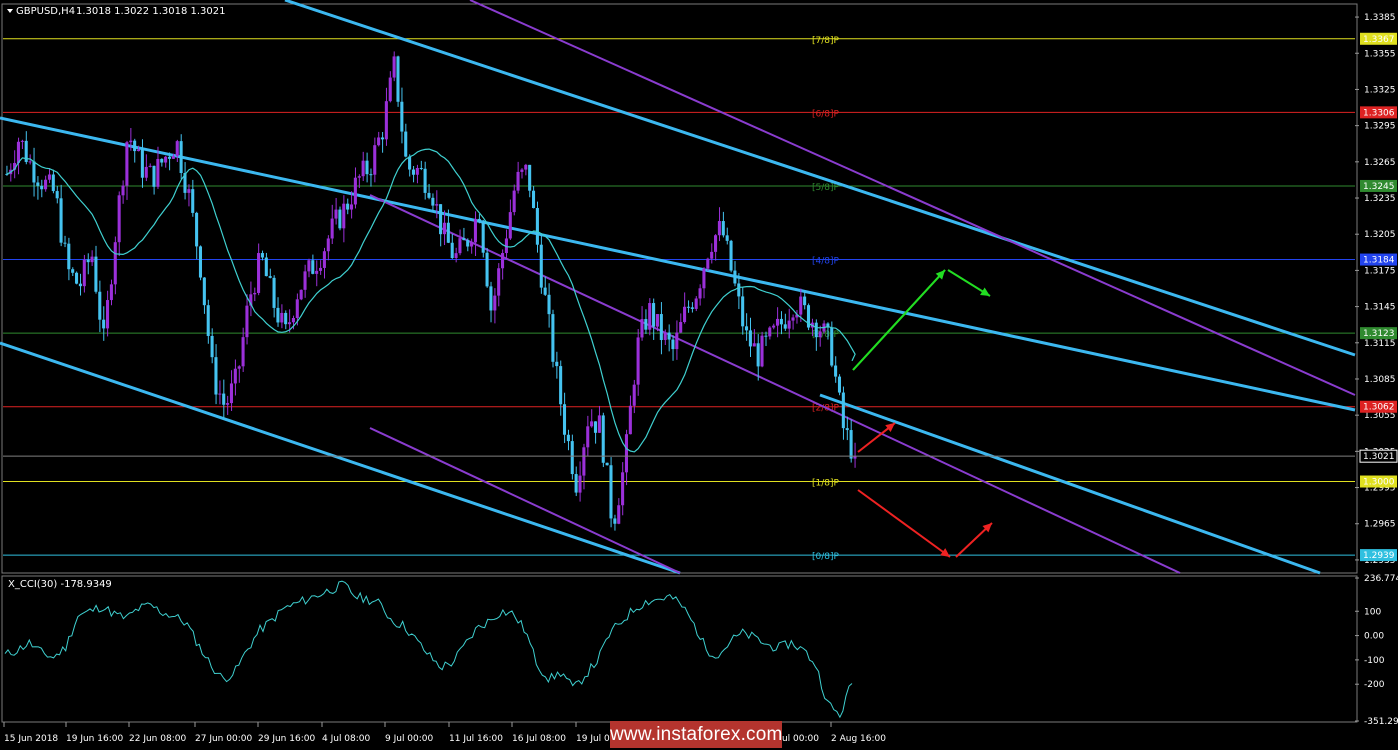 Image resolution: width=1398 pixels, height=750 pixels. I want to click on cci-tick-label: -351.2944, so click(1381, 722).